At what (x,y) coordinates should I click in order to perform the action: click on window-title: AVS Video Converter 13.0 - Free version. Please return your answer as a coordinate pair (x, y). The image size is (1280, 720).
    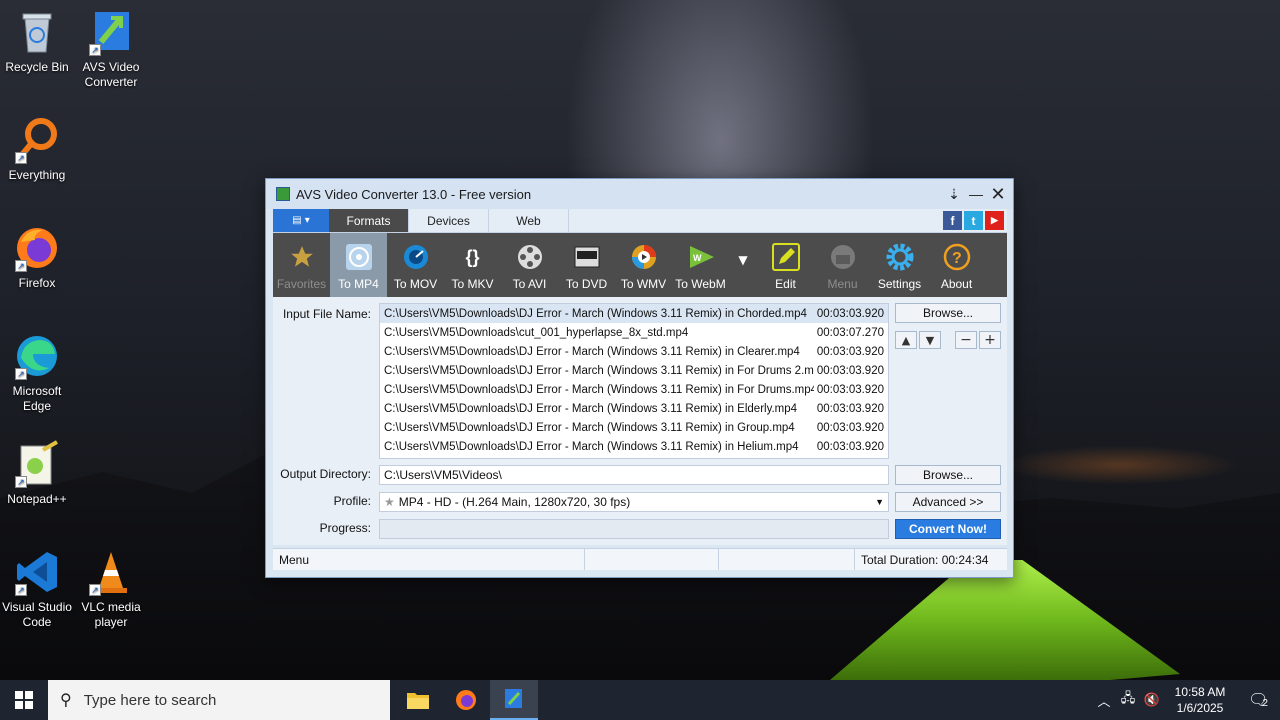
    Looking at the image, I should click on (414, 194).